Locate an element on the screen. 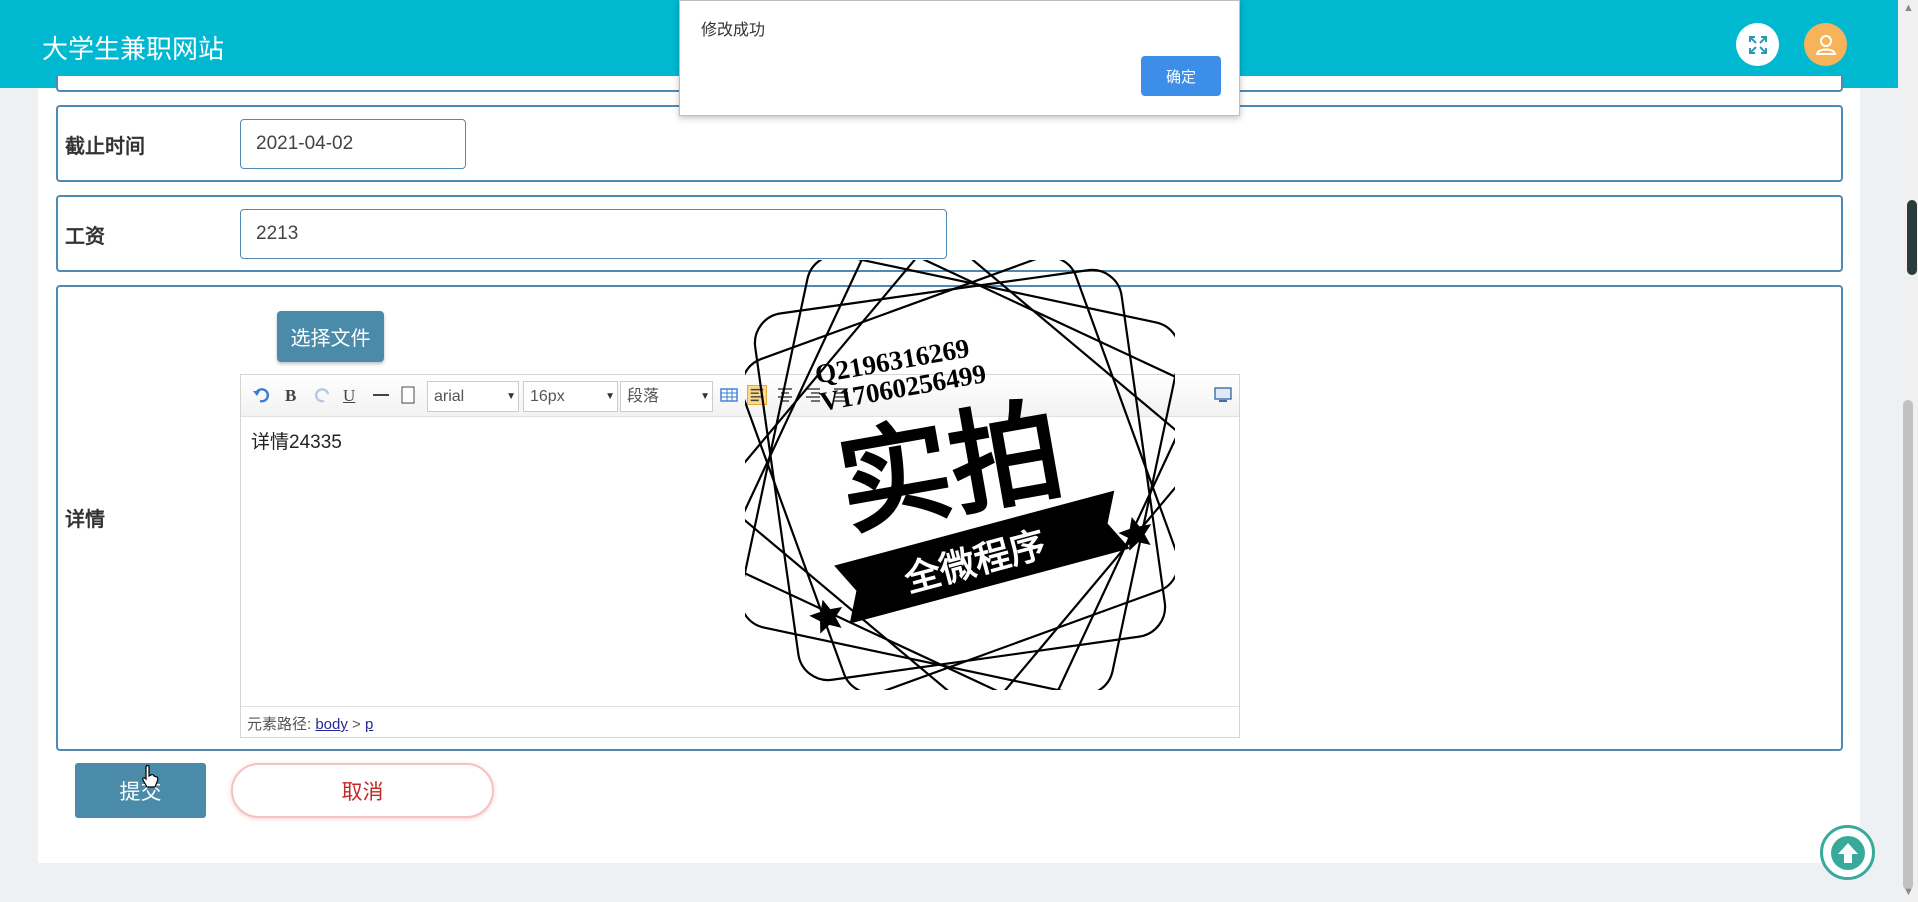  watermark-stamp: Q2196316269 V17060256499 实拍 全微程序 is located at coordinates (960, 475).